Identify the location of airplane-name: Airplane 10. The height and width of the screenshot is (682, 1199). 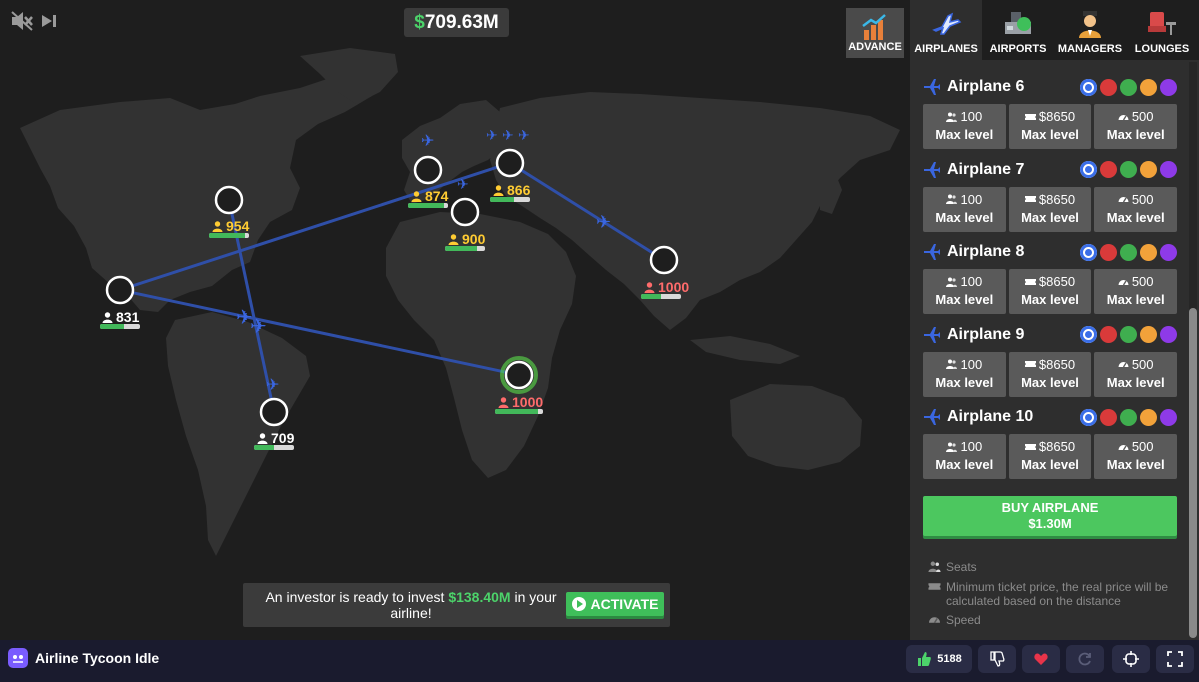
(990, 416).